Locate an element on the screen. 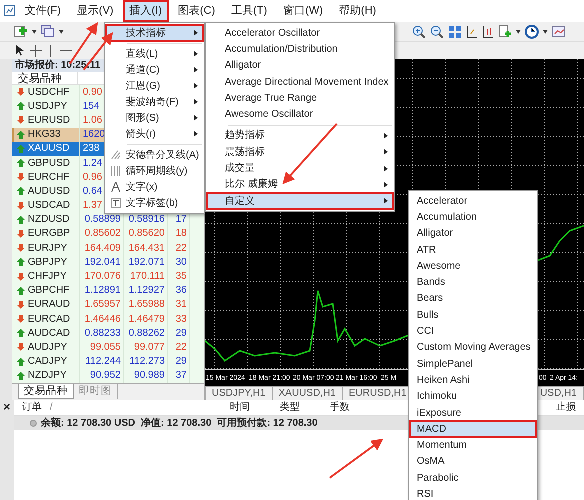  app-icon is located at coordinates (10, 11).